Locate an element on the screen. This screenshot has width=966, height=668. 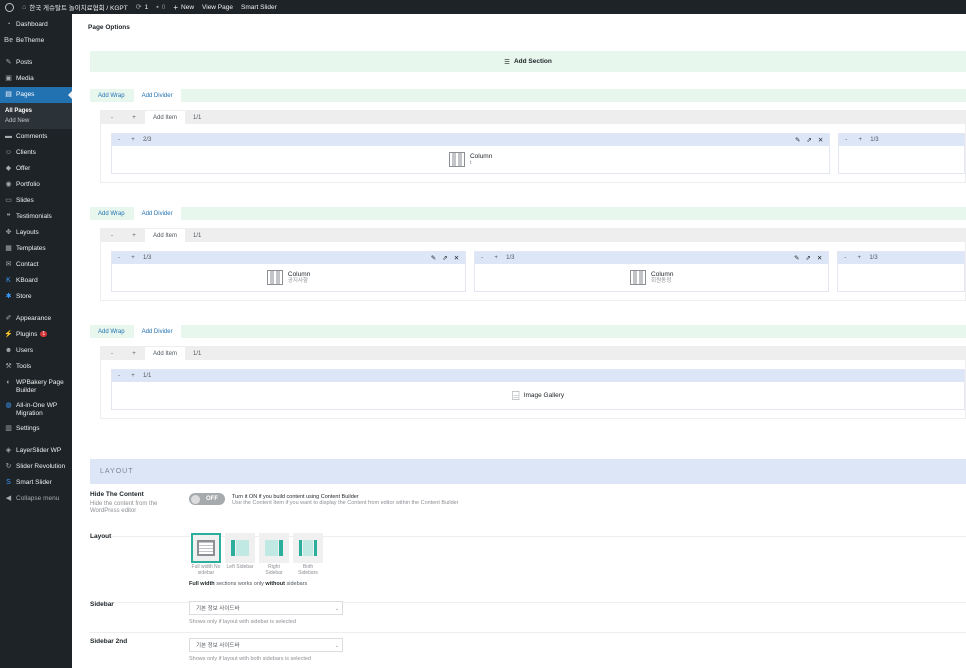
sidebar-item-settings: ▥ Settings is located at coordinates (36, 429).